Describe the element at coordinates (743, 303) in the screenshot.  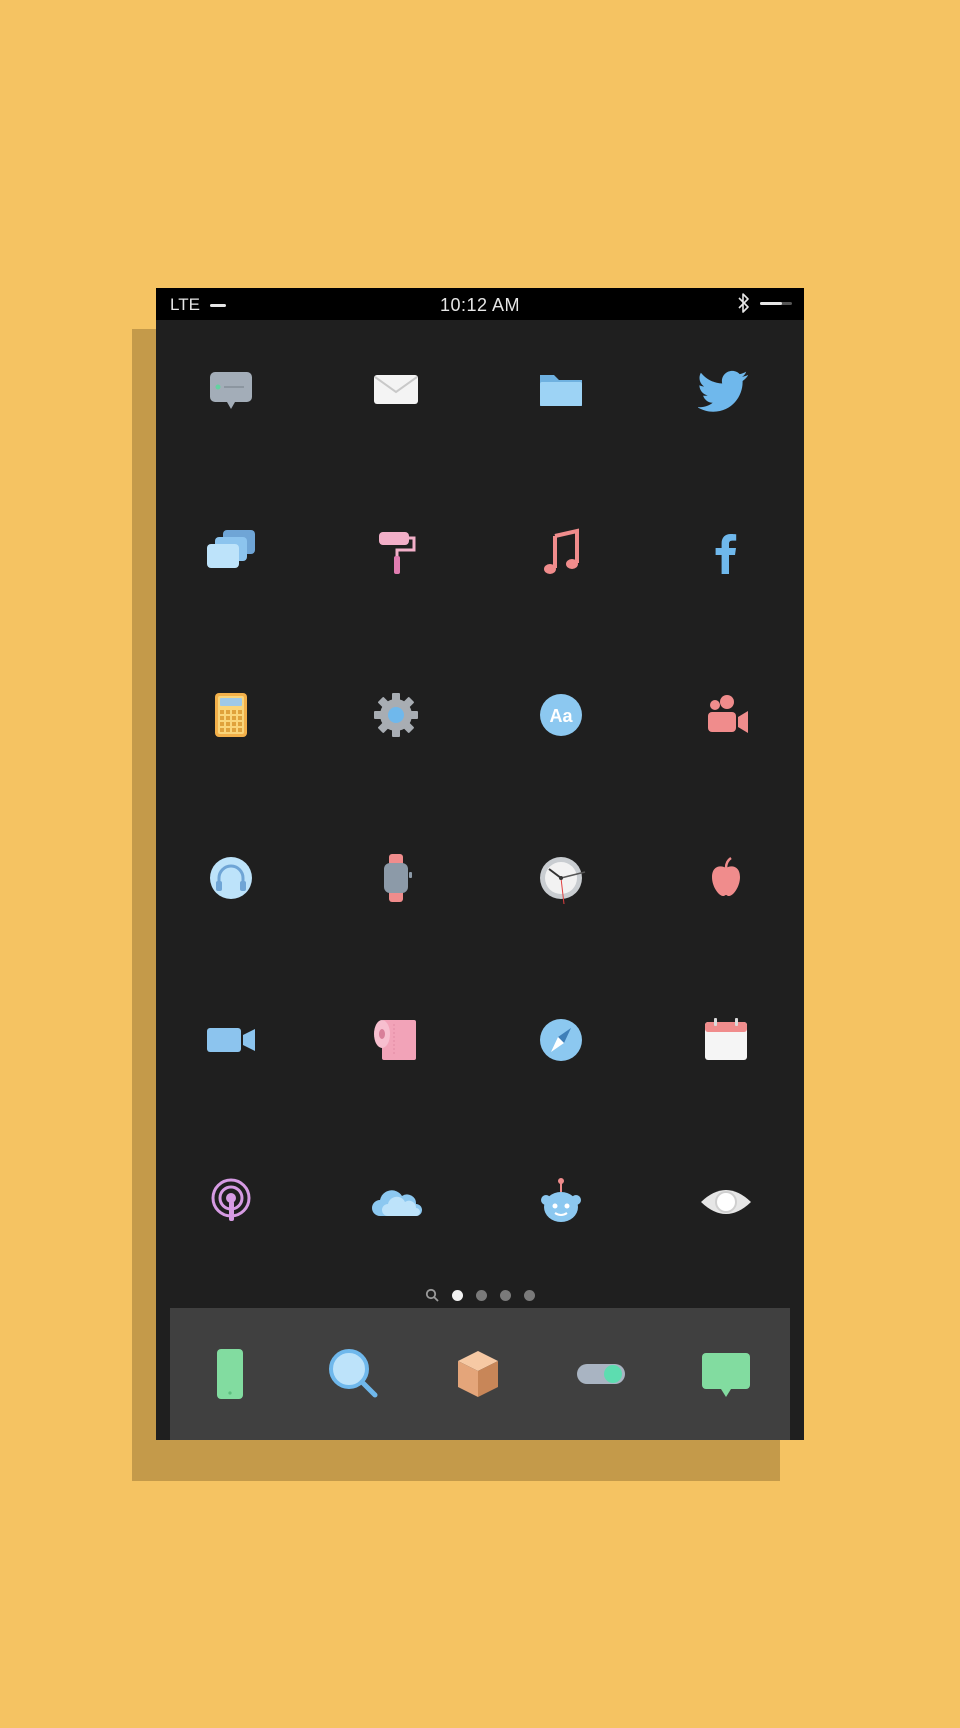
I see `bluetooth-icon` at that location.